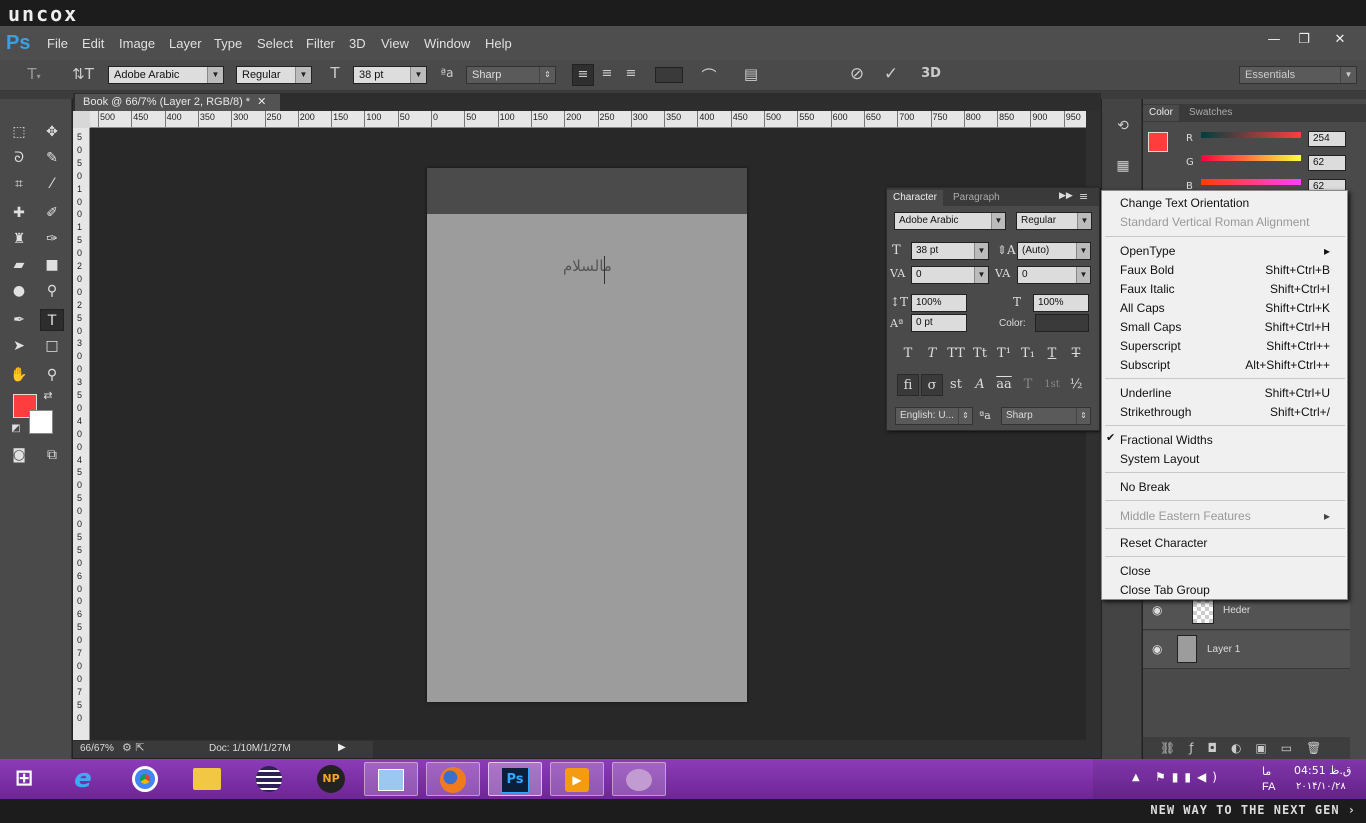  What do you see at coordinates (950, 275) in the screenshot?
I see `char-kerning-select: 0 ▼` at bounding box center [950, 275].